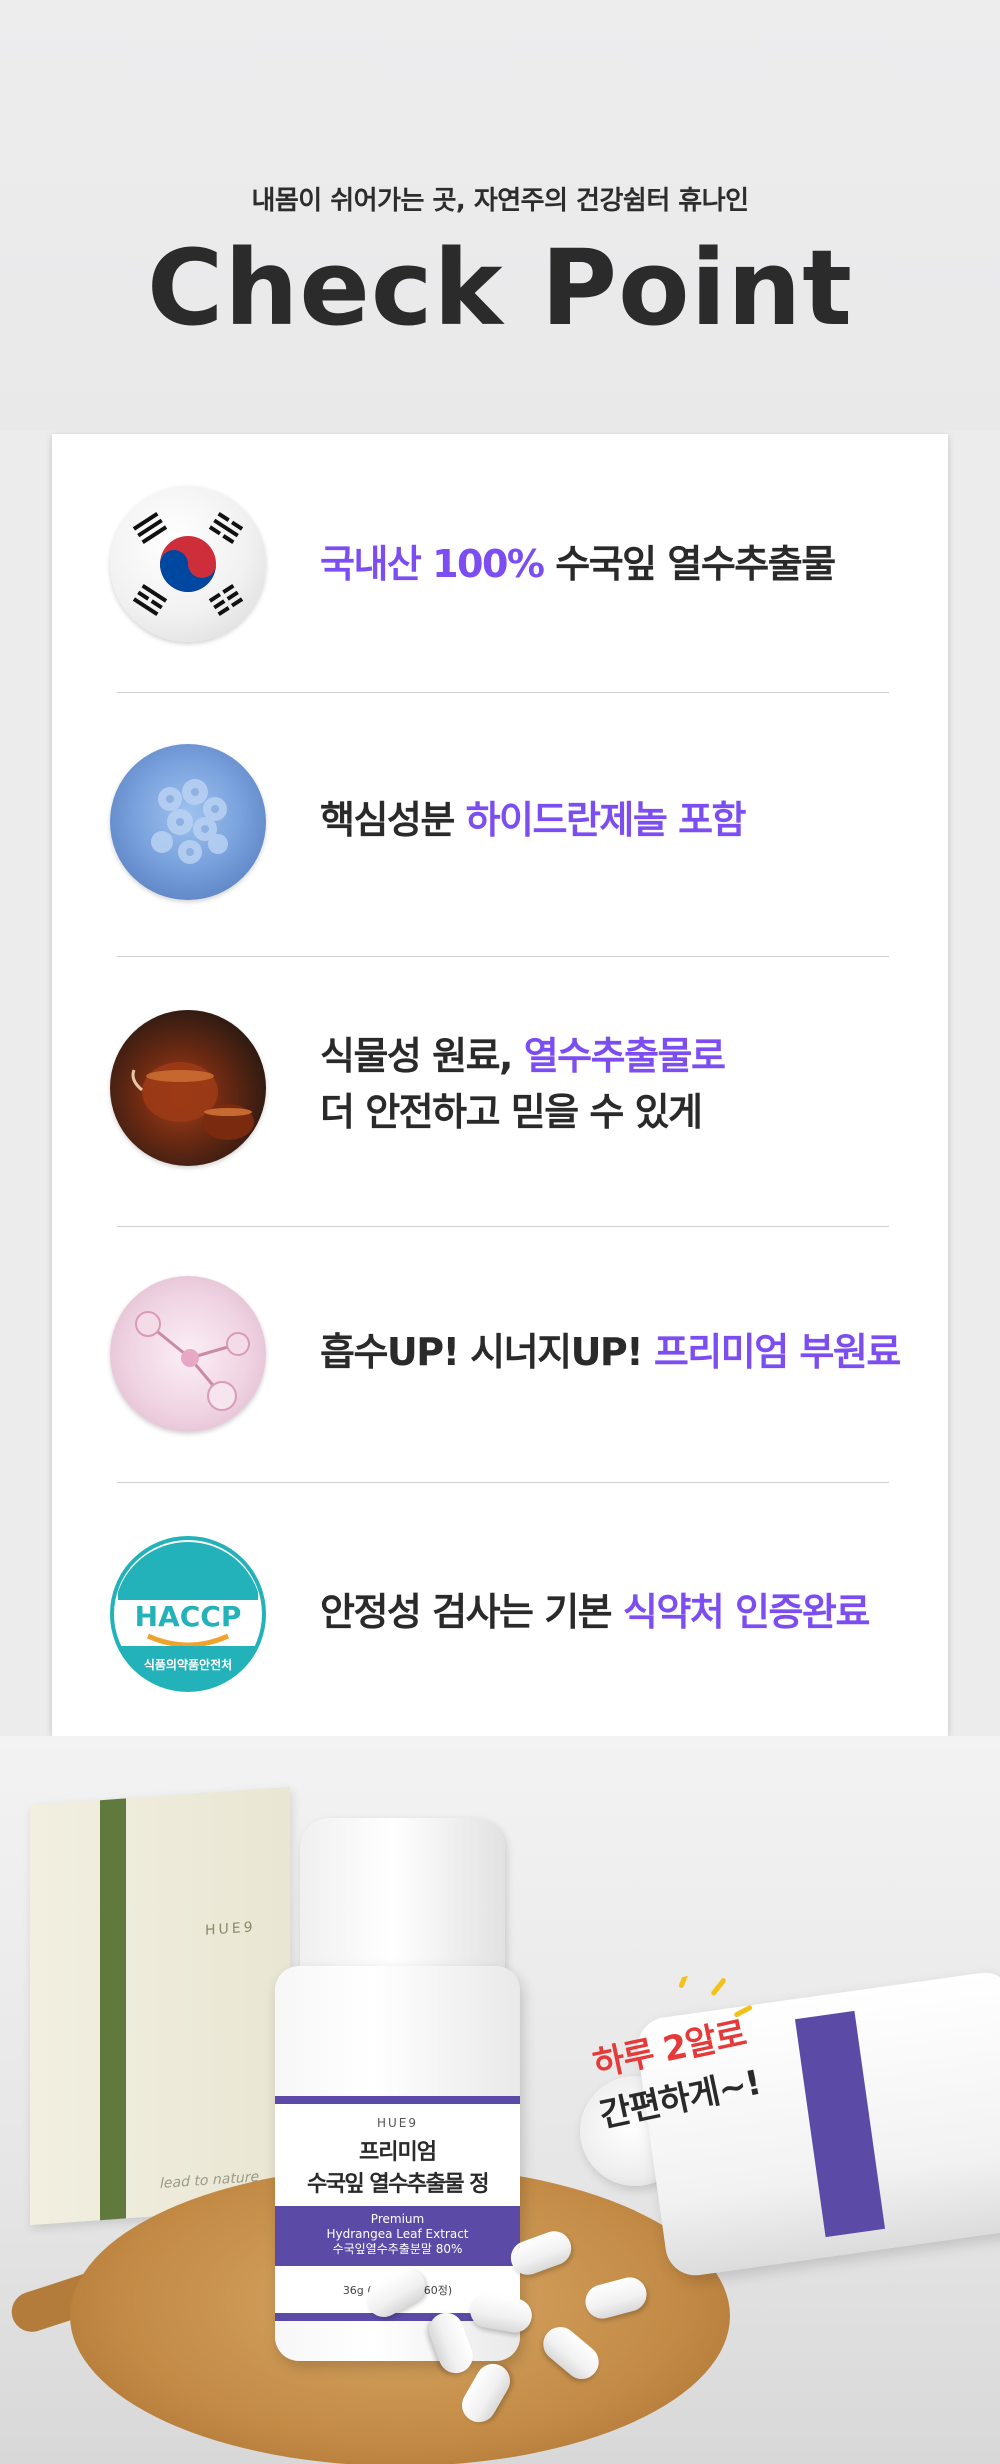 Image resolution: width=1000 pixels, height=2464 pixels. Describe the element at coordinates (523, 1084) in the screenshot. I see `checkpoint-text: 식물성 원료, 열수추출물로 더 안전하고 믿을 수 있게` at that location.